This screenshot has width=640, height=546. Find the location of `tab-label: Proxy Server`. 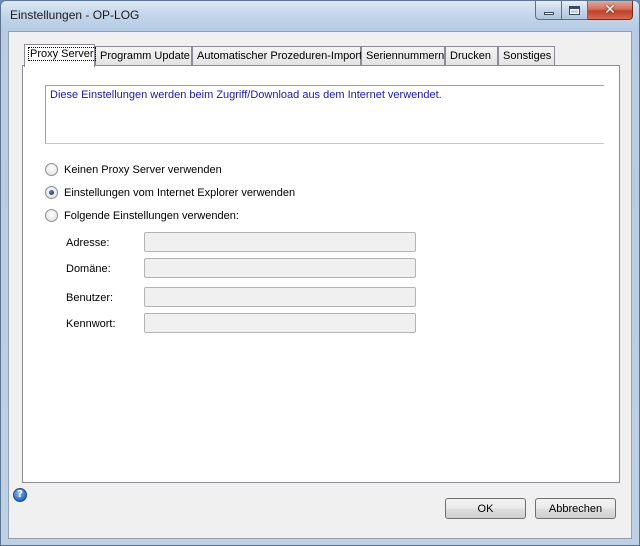

tab-label: Proxy Server is located at coordinates (62, 54).